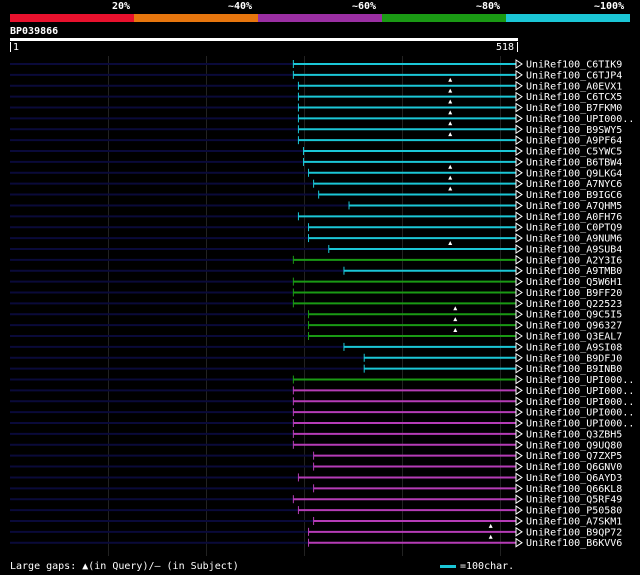  What do you see at coordinates (574, 358) in the screenshot?
I see `hit-label: UniRef100_B9DFJ0` at bounding box center [574, 358].